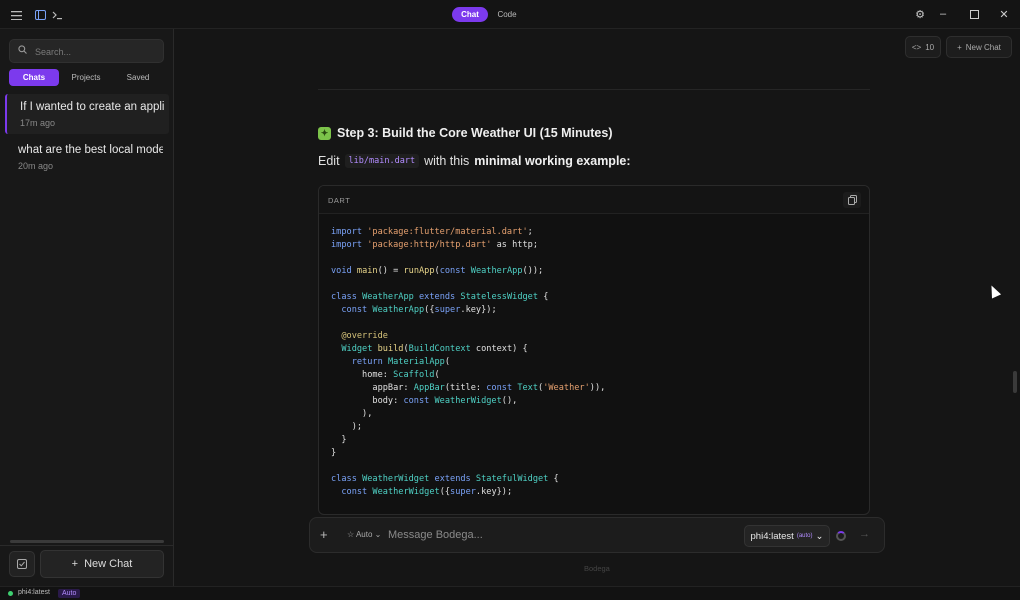  What do you see at coordinates (920, 14) in the screenshot?
I see `settings-icon: ⚙` at bounding box center [920, 14].